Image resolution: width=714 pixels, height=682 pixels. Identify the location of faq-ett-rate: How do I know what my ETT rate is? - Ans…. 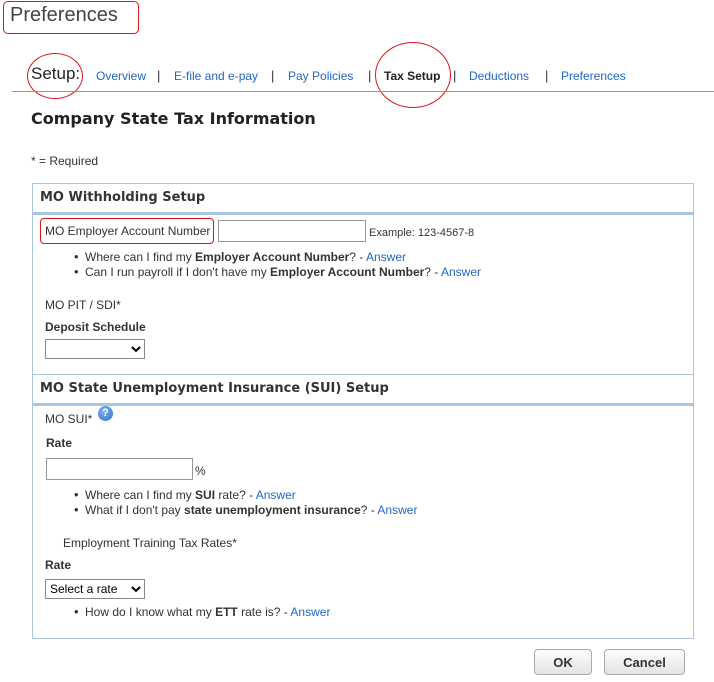
(202, 611).